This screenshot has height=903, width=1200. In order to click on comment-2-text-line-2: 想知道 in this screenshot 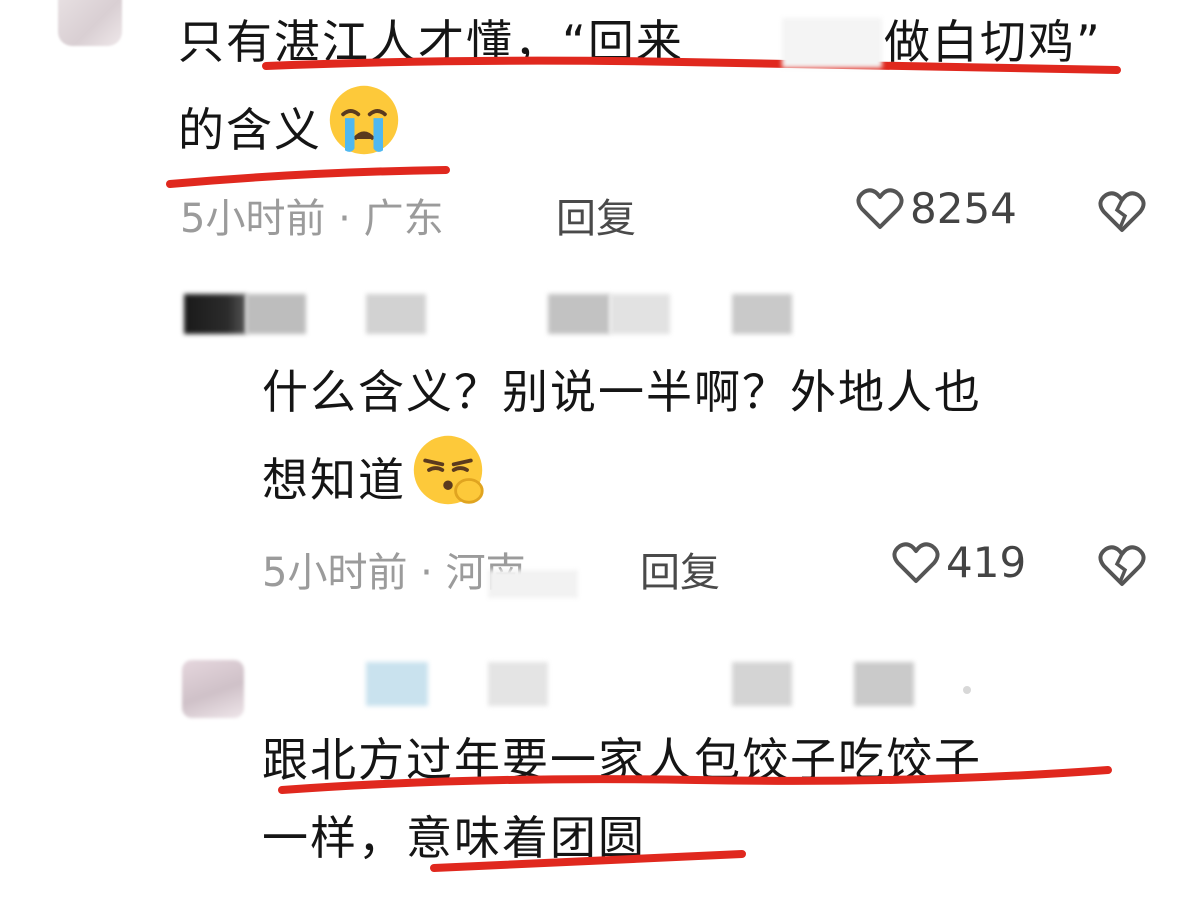, I will do `click(374, 475)`.